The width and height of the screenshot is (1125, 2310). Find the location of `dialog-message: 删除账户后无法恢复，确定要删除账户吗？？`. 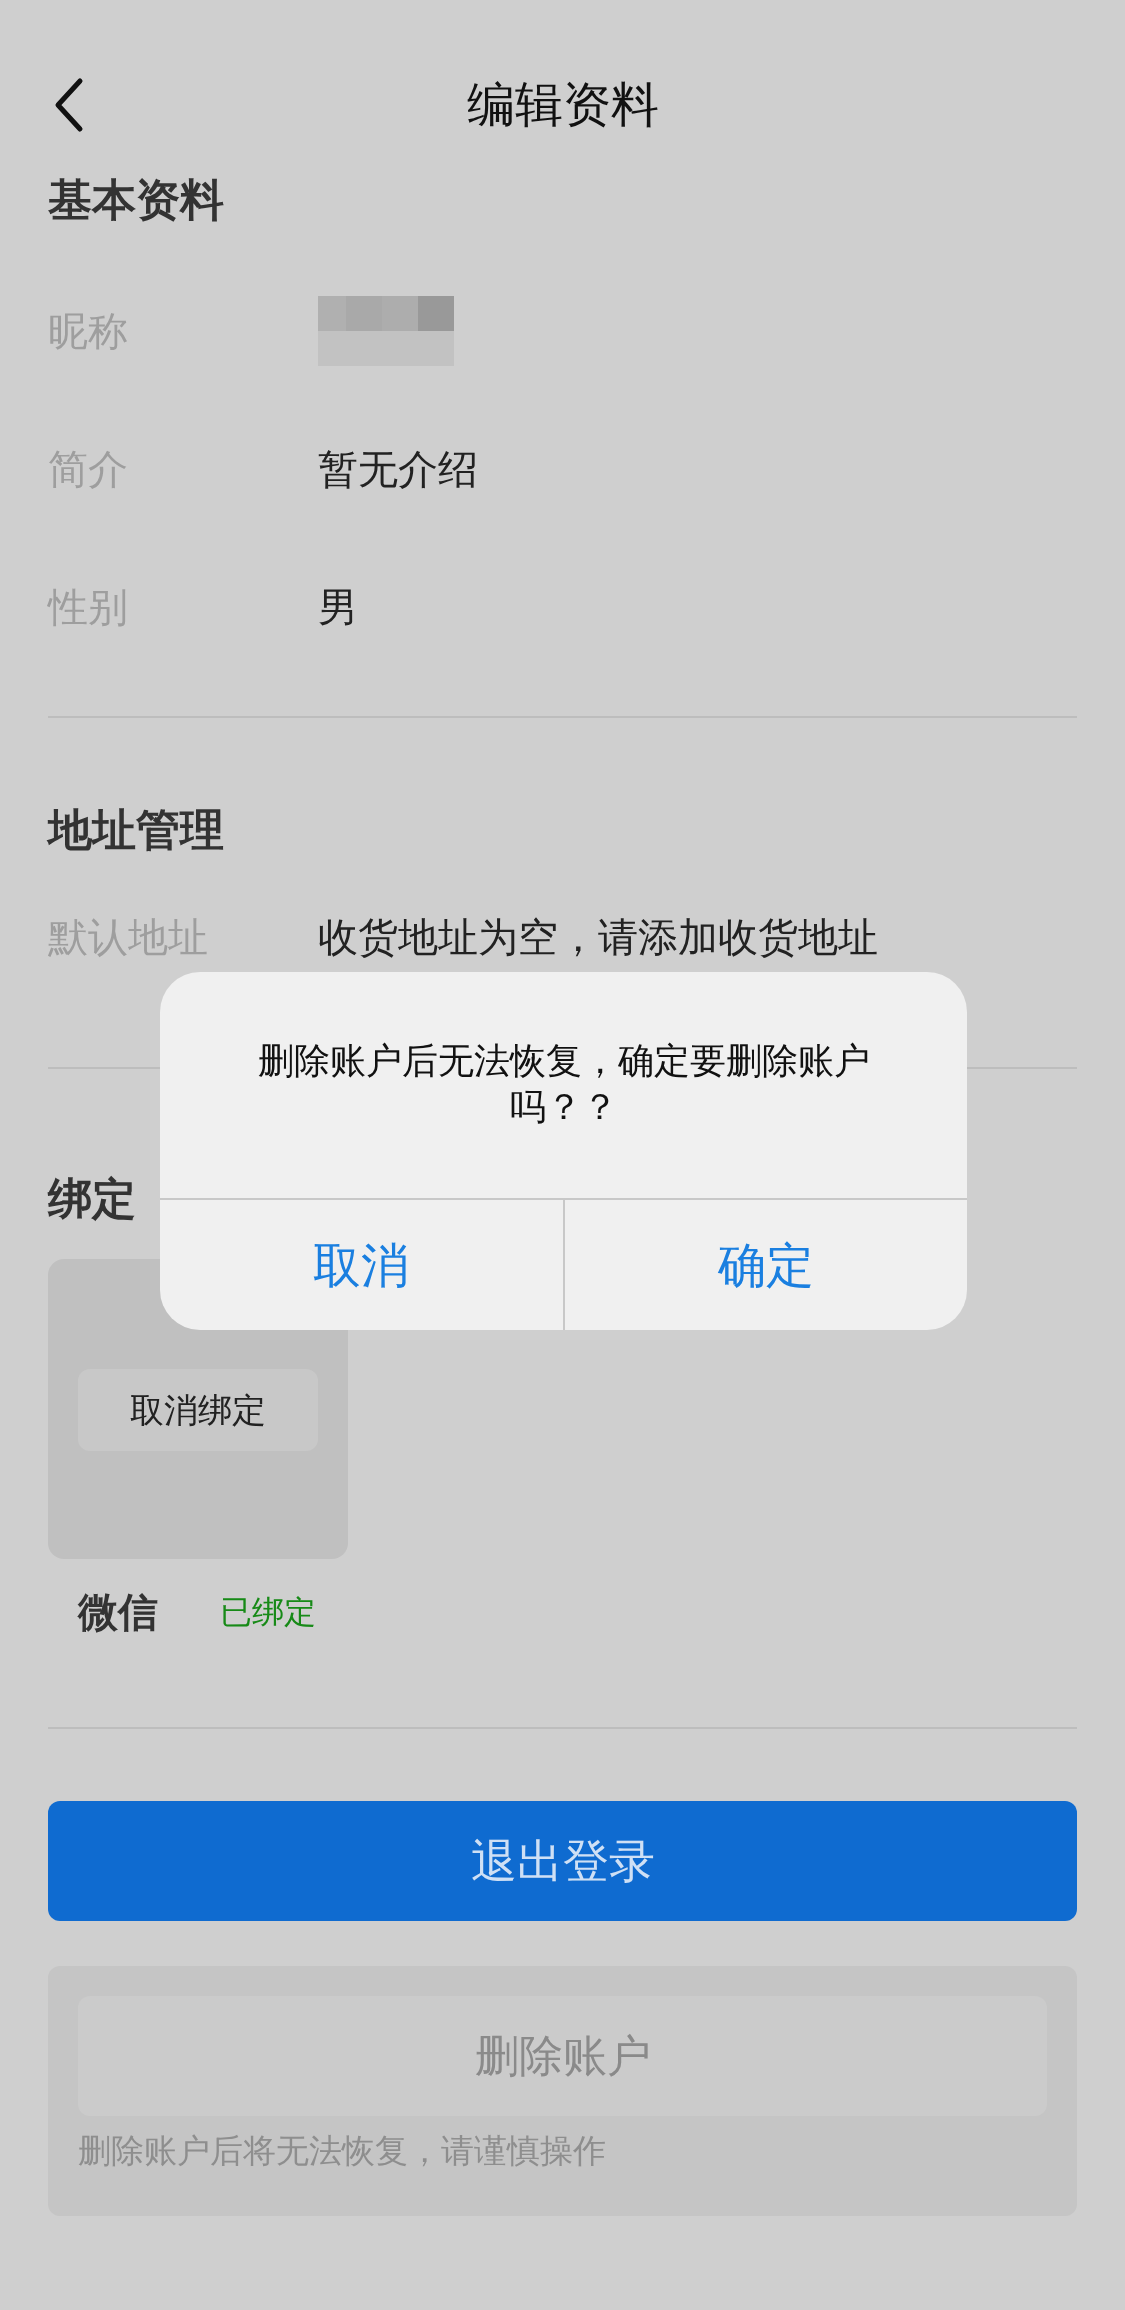

dialog-message: 删除账户后无法恢复，确定要删除账户吗？？ is located at coordinates (563, 1084).